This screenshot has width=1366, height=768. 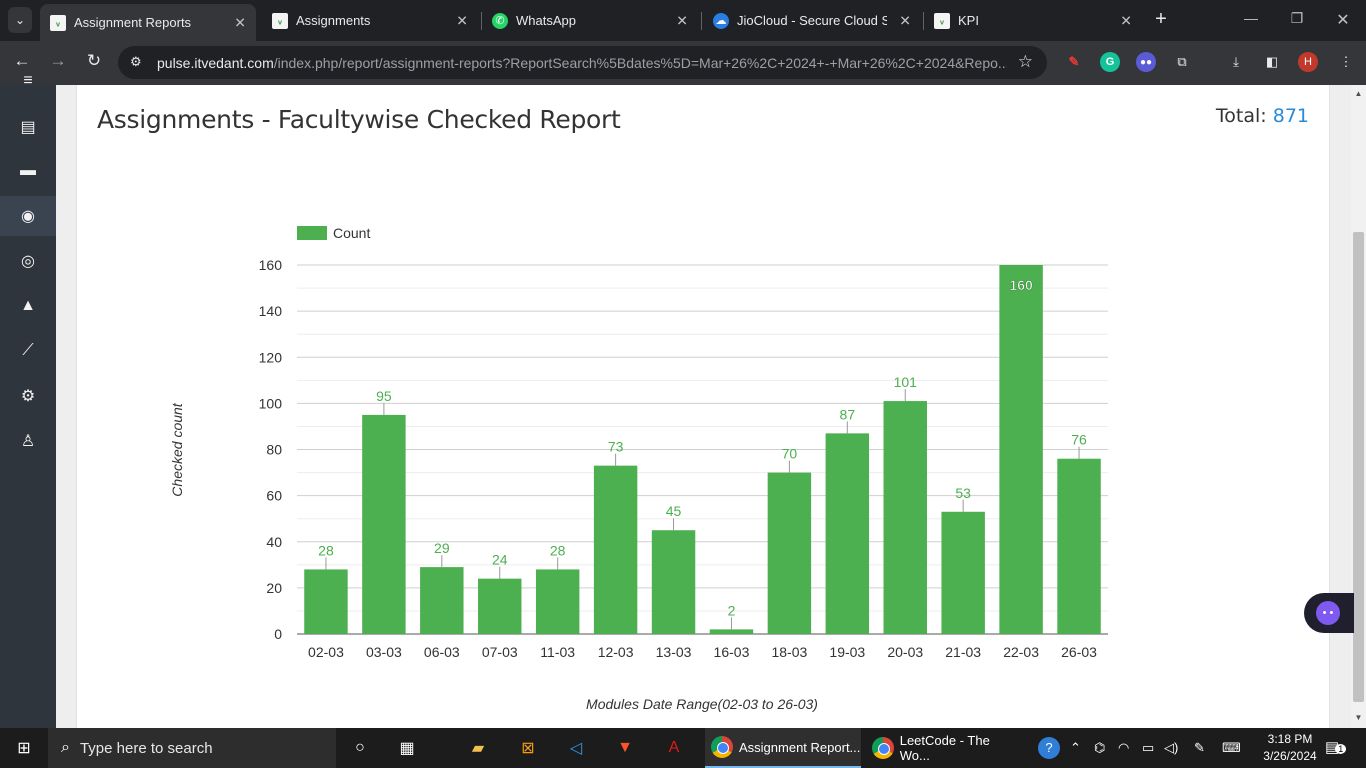 What do you see at coordinates (333, 20) in the screenshot?
I see `tab-title: Assignments` at bounding box center [333, 20].